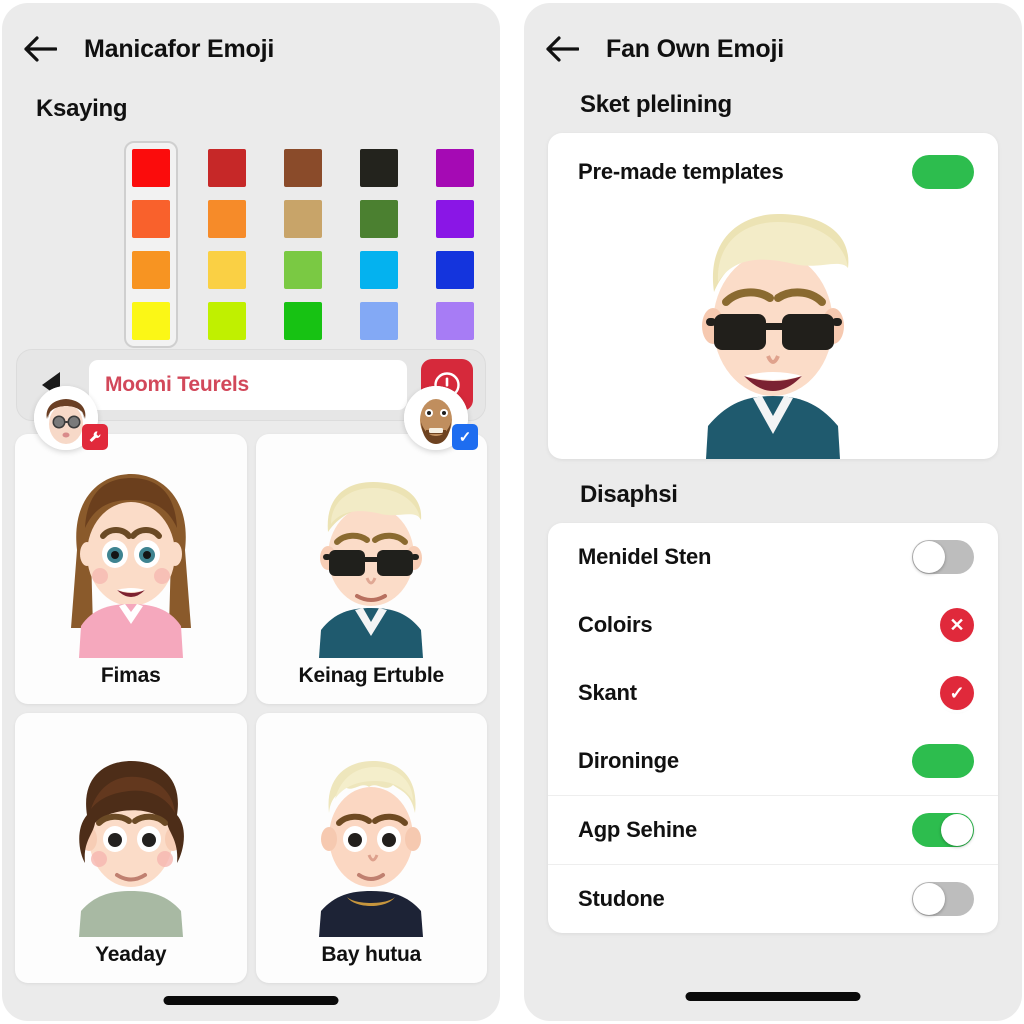  I want to click on page-title: Fan Own Emoji, so click(695, 48).